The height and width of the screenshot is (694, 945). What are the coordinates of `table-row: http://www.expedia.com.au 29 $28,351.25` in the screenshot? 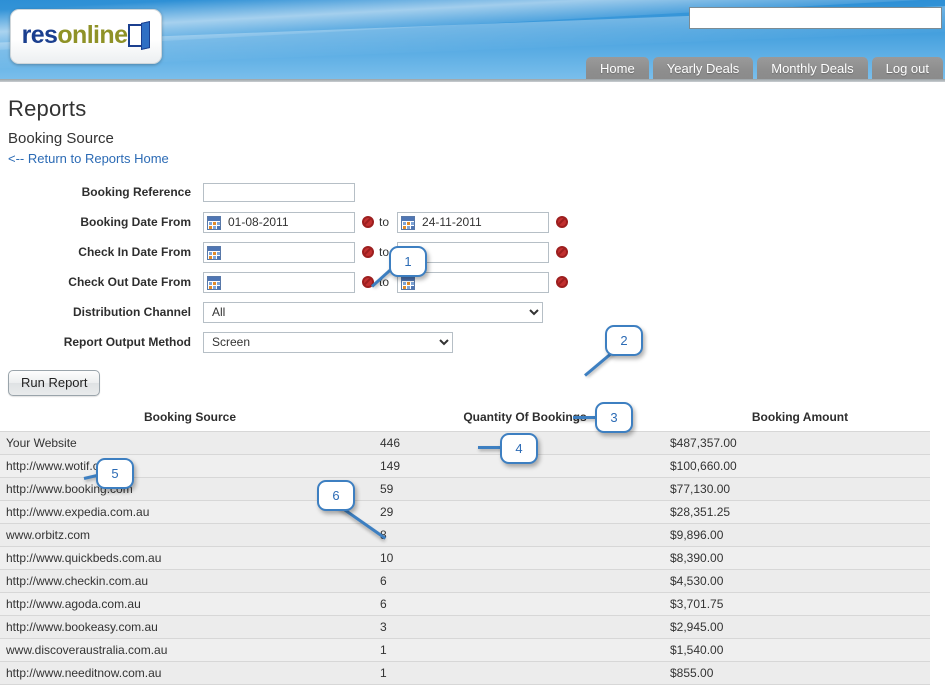 It's located at (465, 512).